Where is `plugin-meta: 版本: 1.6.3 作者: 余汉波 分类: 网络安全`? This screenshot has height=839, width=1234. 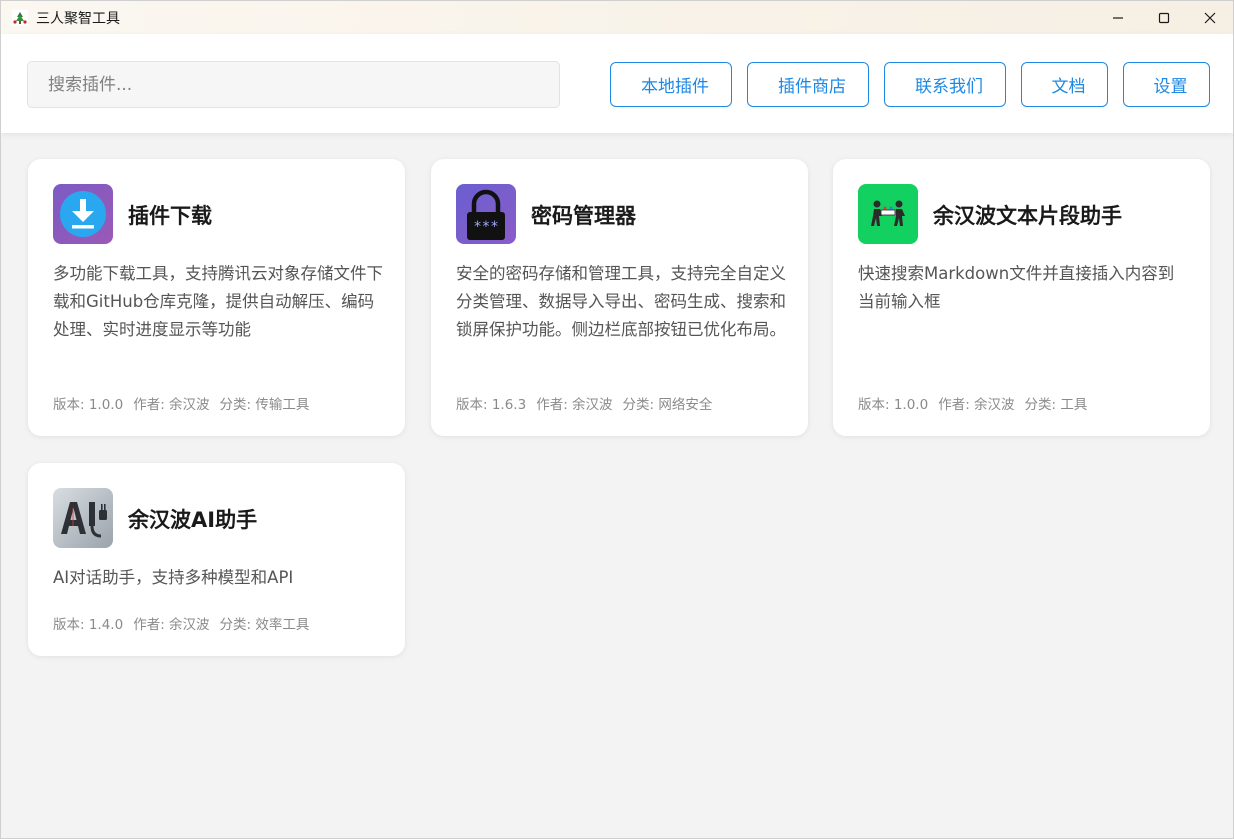 plugin-meta: 版本: 1.6.3 作者: 余汉波 分类: 网络安全 is located at coordinates (584, 403).